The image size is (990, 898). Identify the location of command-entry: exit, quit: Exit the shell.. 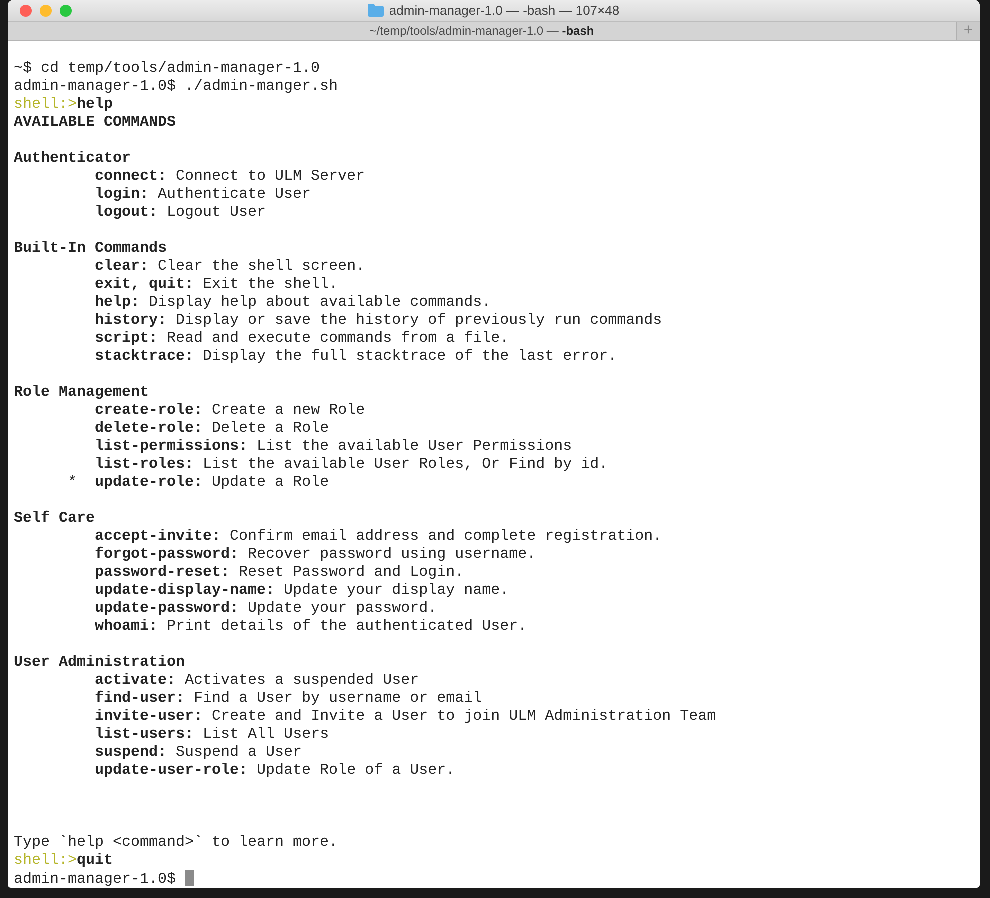
(216, 284).